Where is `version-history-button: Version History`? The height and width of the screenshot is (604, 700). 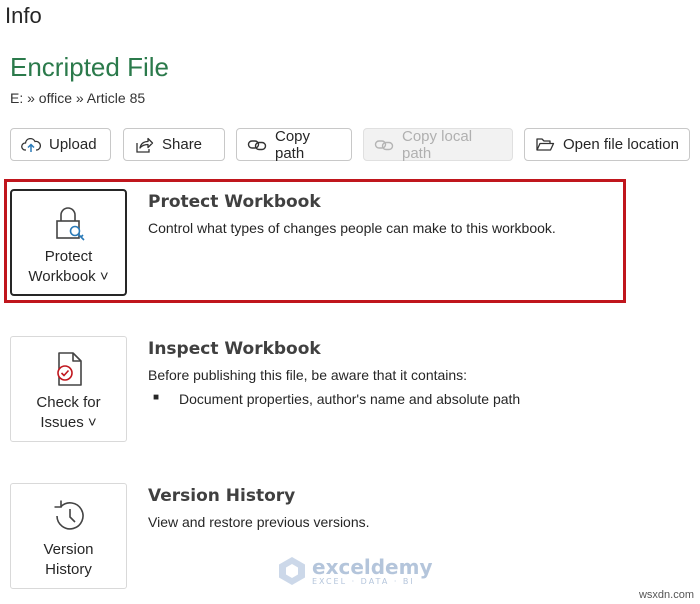
version-history-button: Version History is located at coordinates (68, 536).